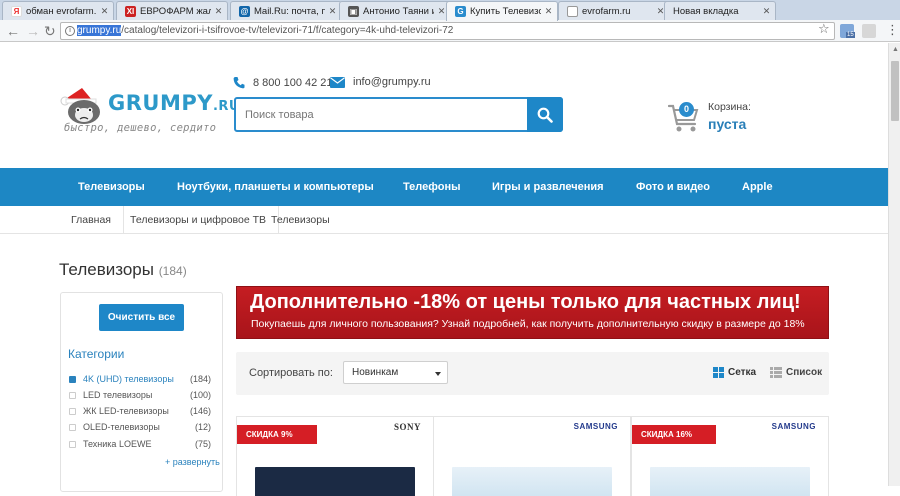 This screenshot has width=900, height=496. What do you see at coordinates (33, 31) in the screenshot?
I see `forward-arrow-icon: →` at bounding box center [33, 31].